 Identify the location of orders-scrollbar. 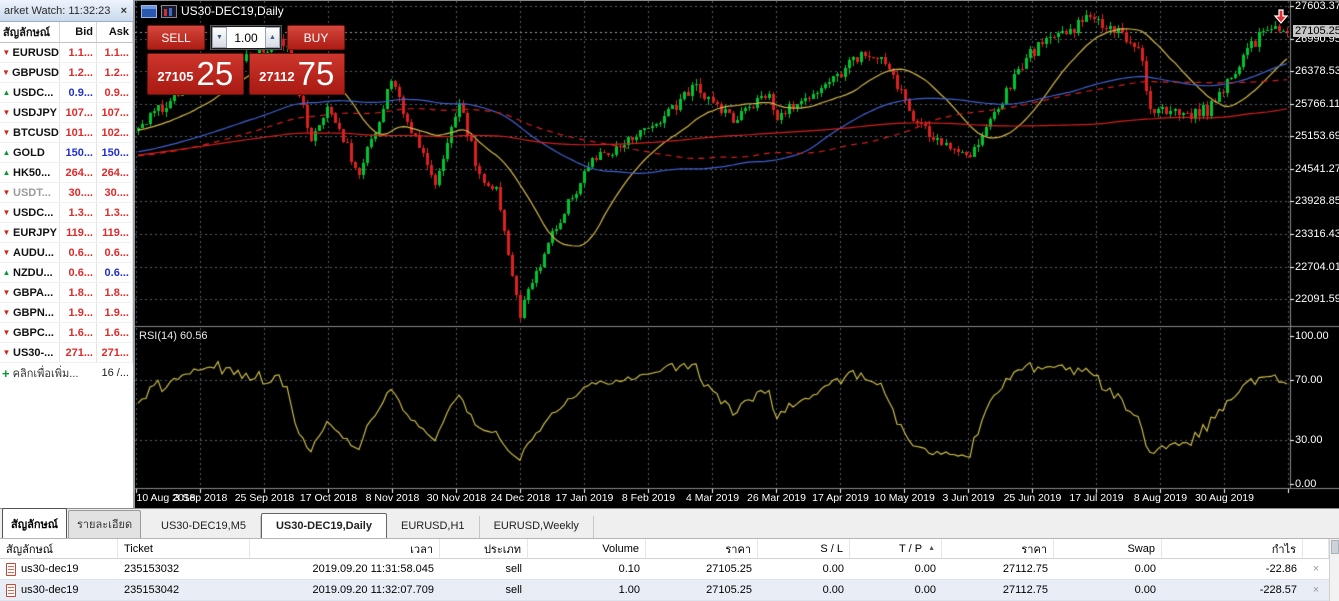
(1334, 570).